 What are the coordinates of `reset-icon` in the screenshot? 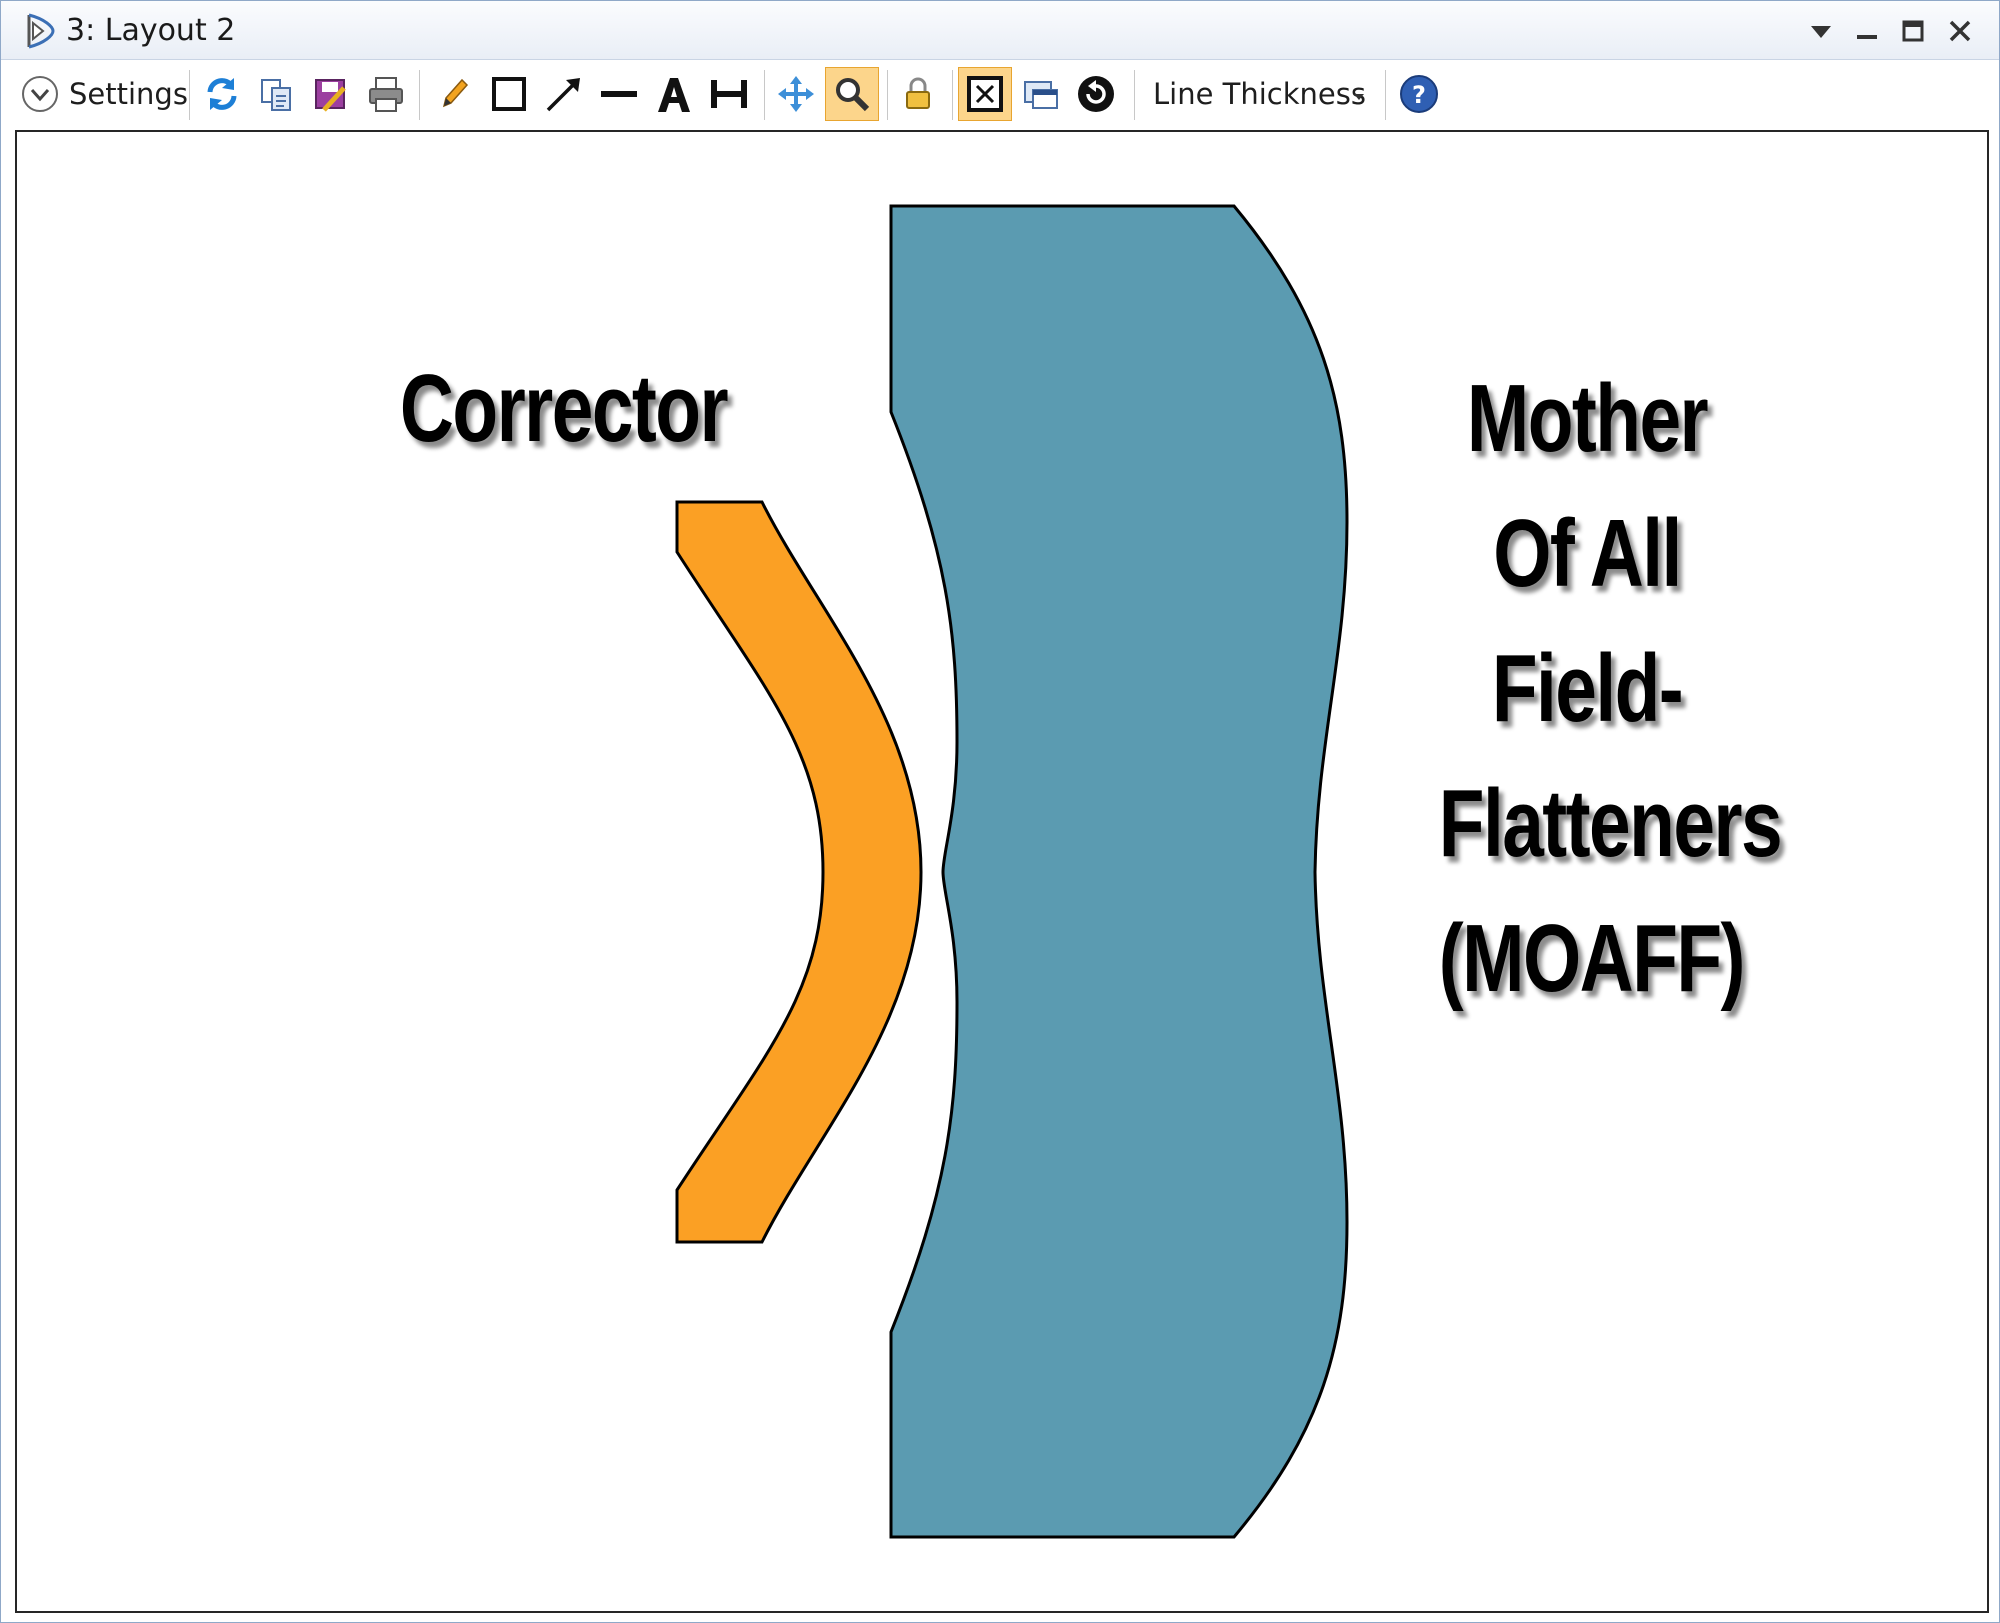 It's located at (1096, 94).